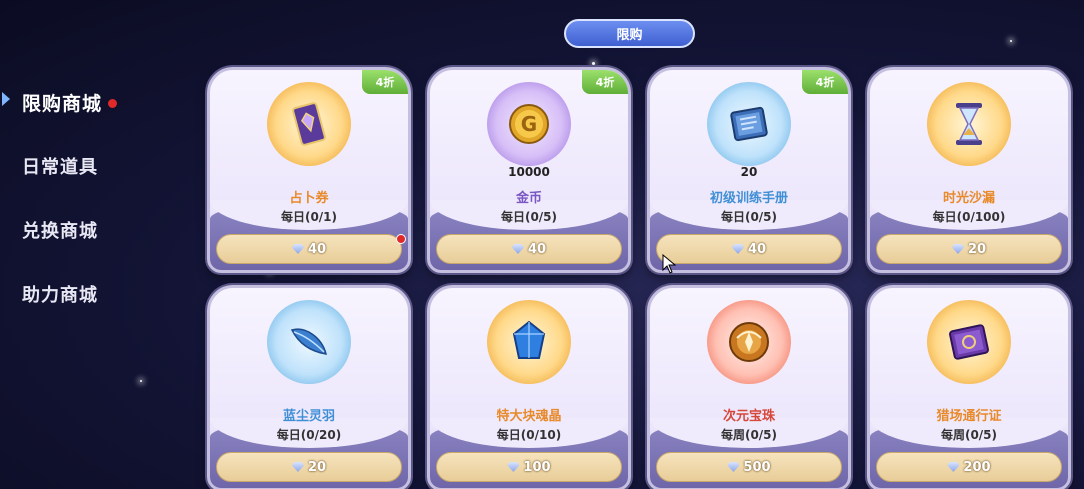  I want to click on buy-button: 500, so click(749, 467).